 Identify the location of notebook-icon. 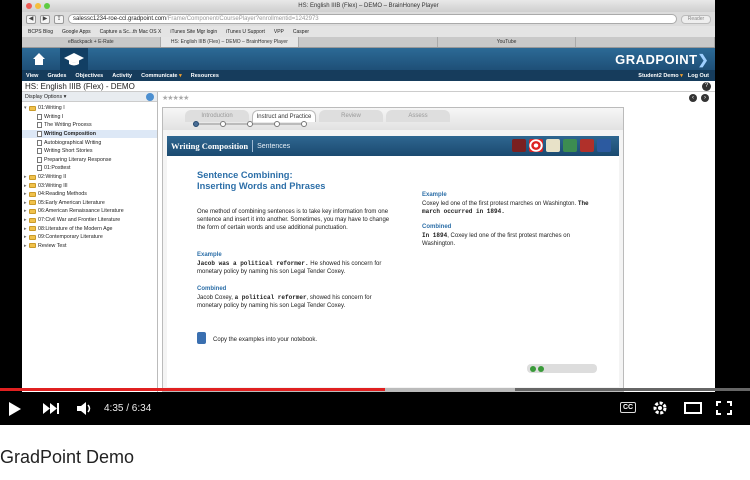
(201, 338).